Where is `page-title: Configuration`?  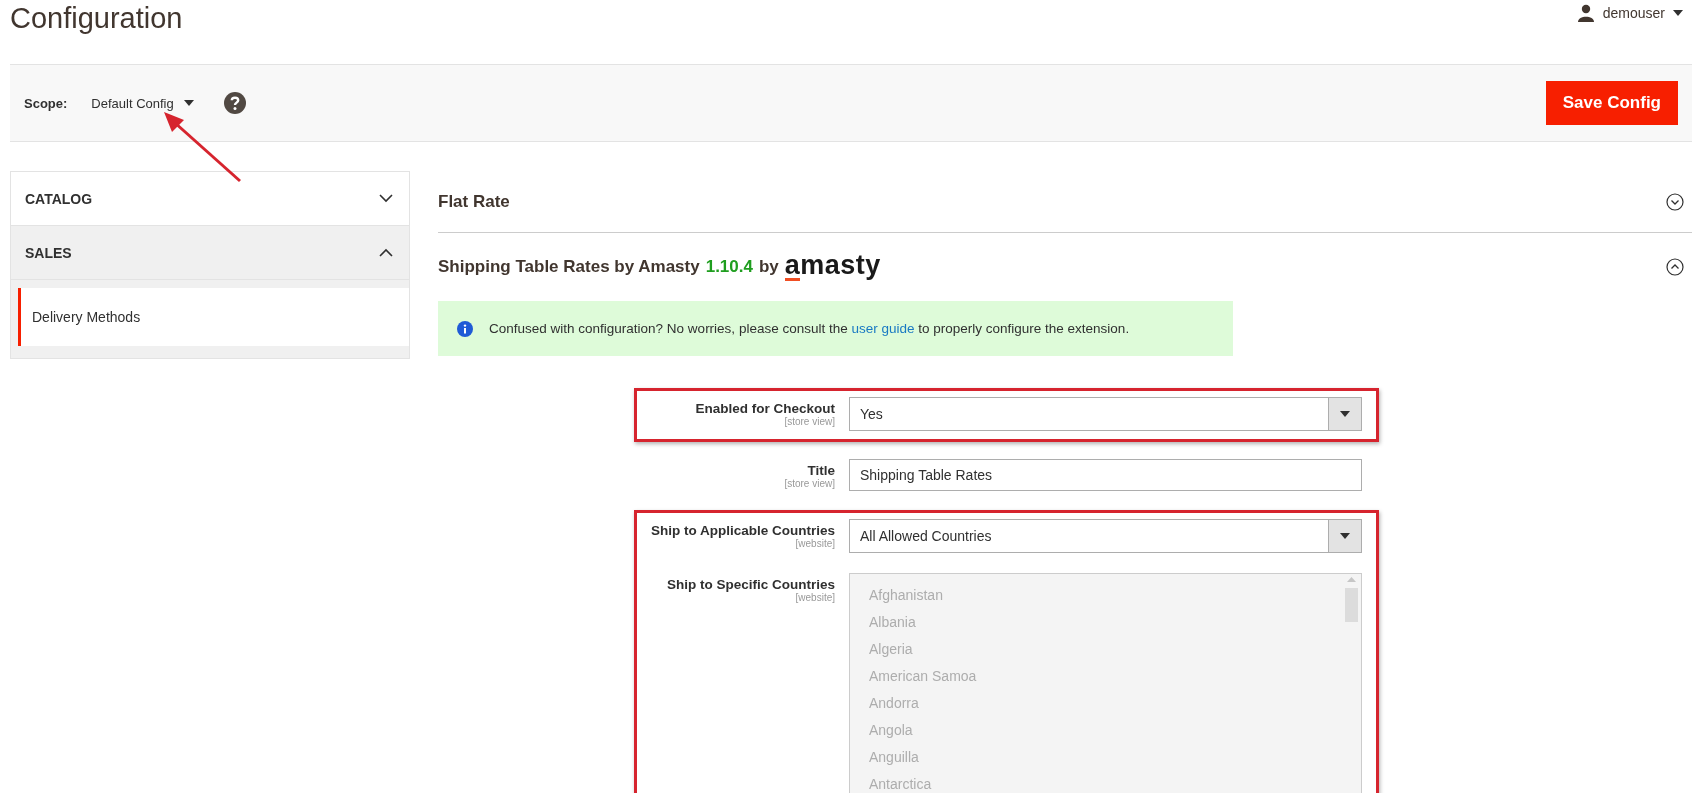
page-title: Configuration is located at coordinates (96, 18).